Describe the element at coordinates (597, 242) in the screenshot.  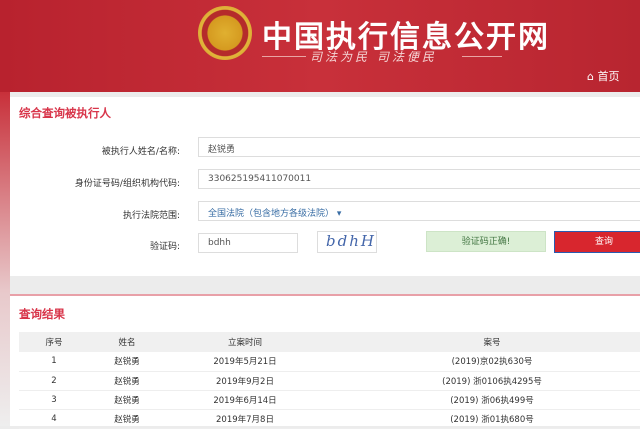
I see `search-button: 查询` at that location.